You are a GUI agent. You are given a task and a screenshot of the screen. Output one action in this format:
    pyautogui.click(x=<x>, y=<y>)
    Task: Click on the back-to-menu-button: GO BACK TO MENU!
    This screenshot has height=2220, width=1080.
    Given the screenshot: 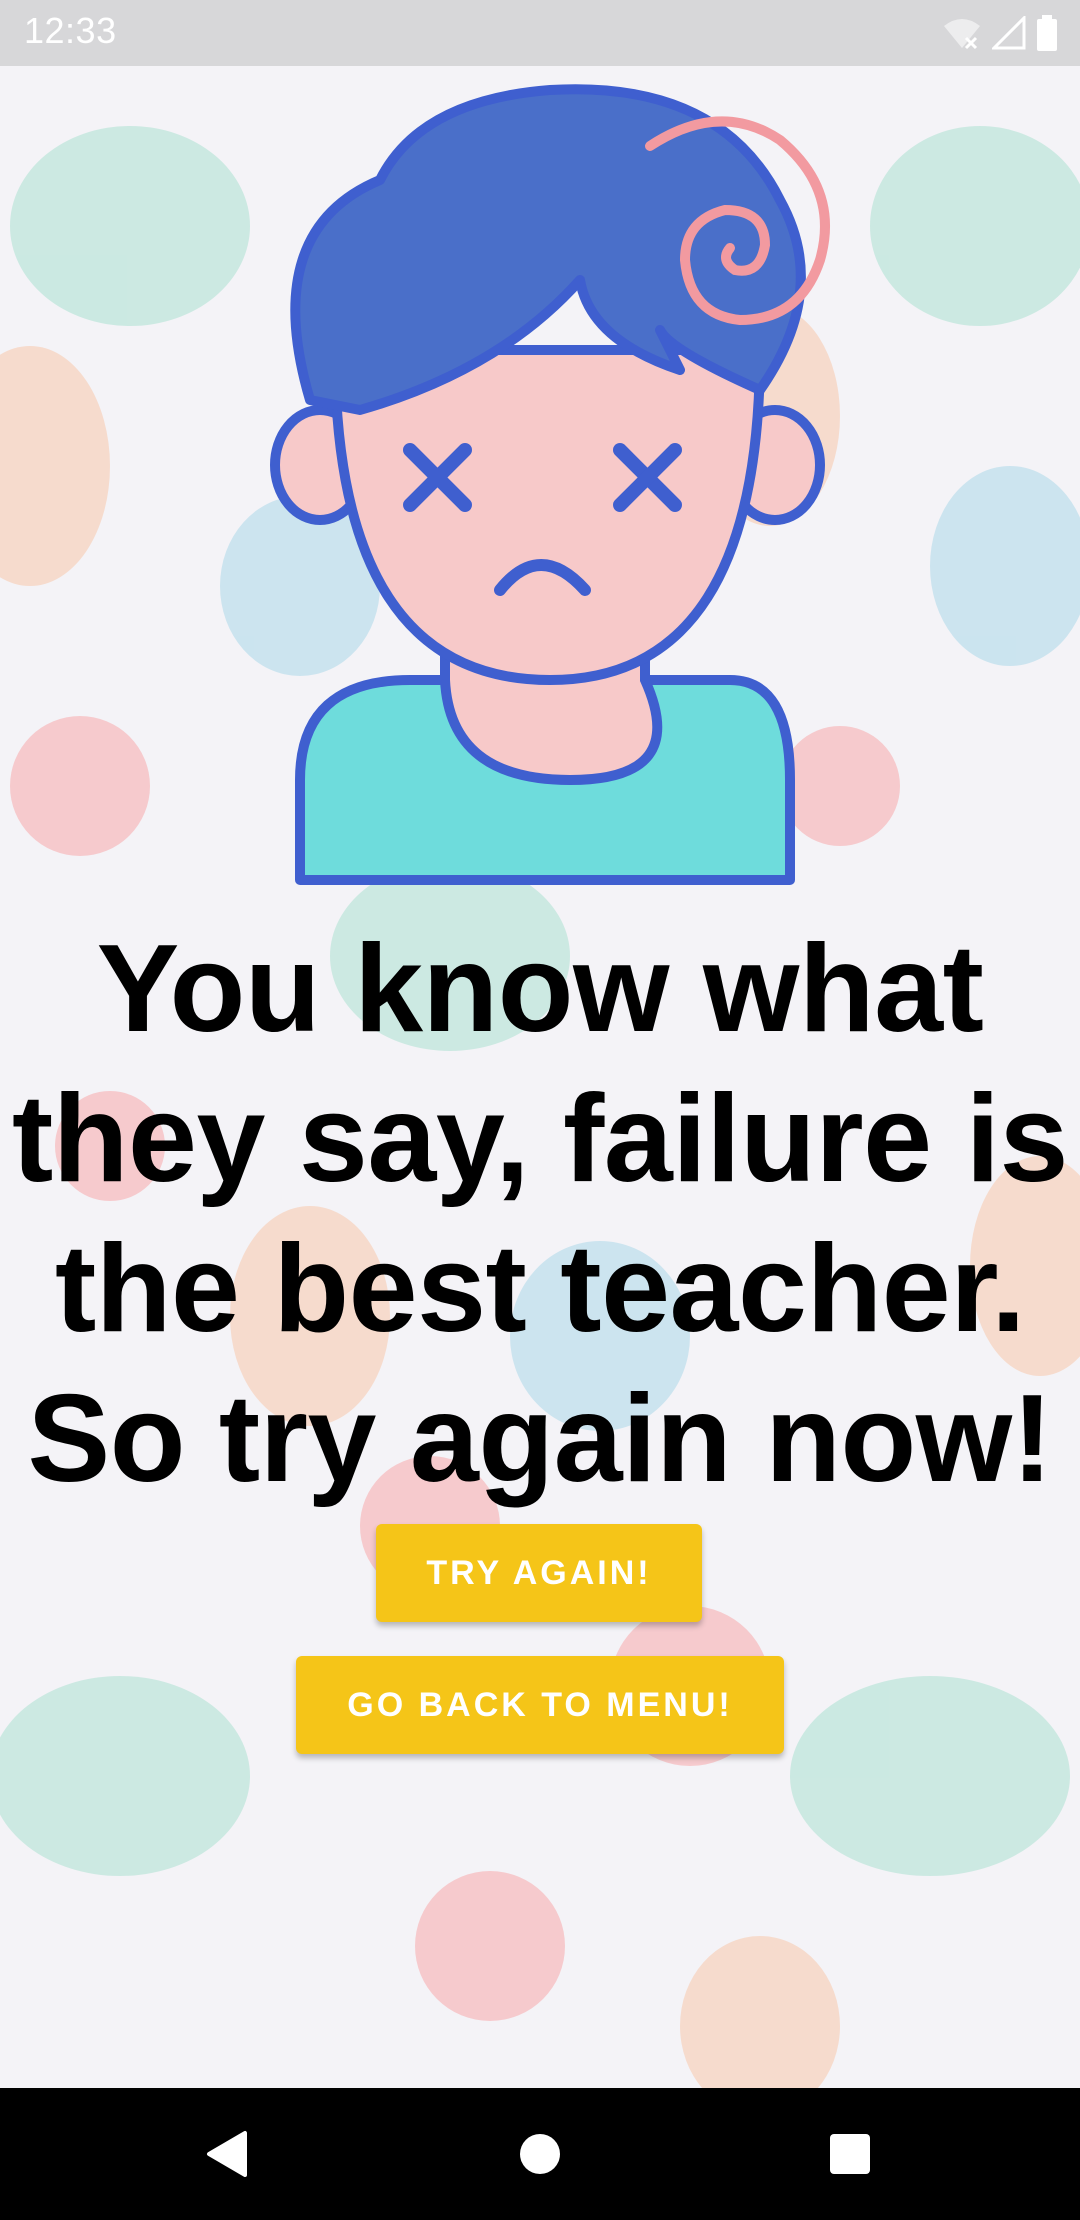 What is the action you would take?
    pyautogui.click(x=540, y=1705)
    